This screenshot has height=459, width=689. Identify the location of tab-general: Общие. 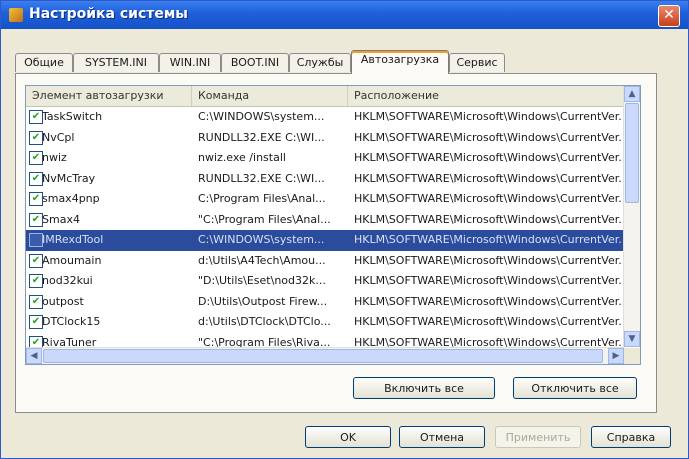
(44, 62).